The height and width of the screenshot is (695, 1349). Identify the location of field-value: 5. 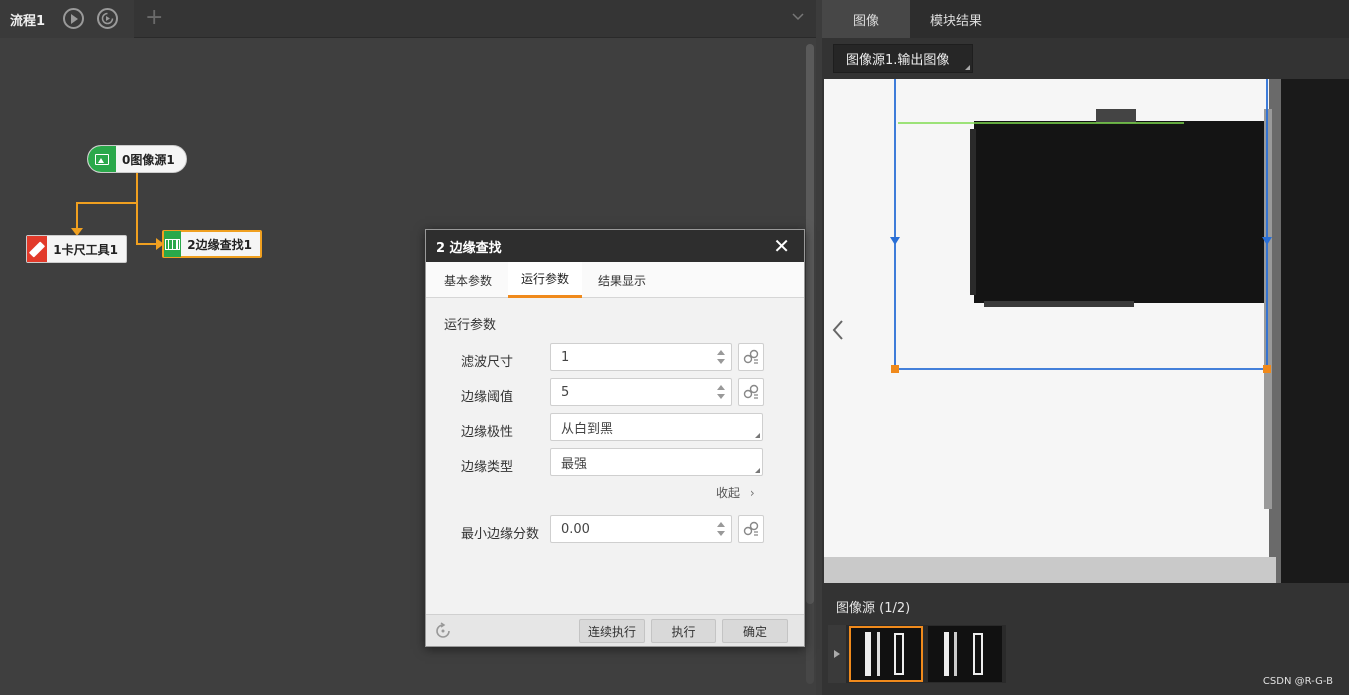
(565, 392).